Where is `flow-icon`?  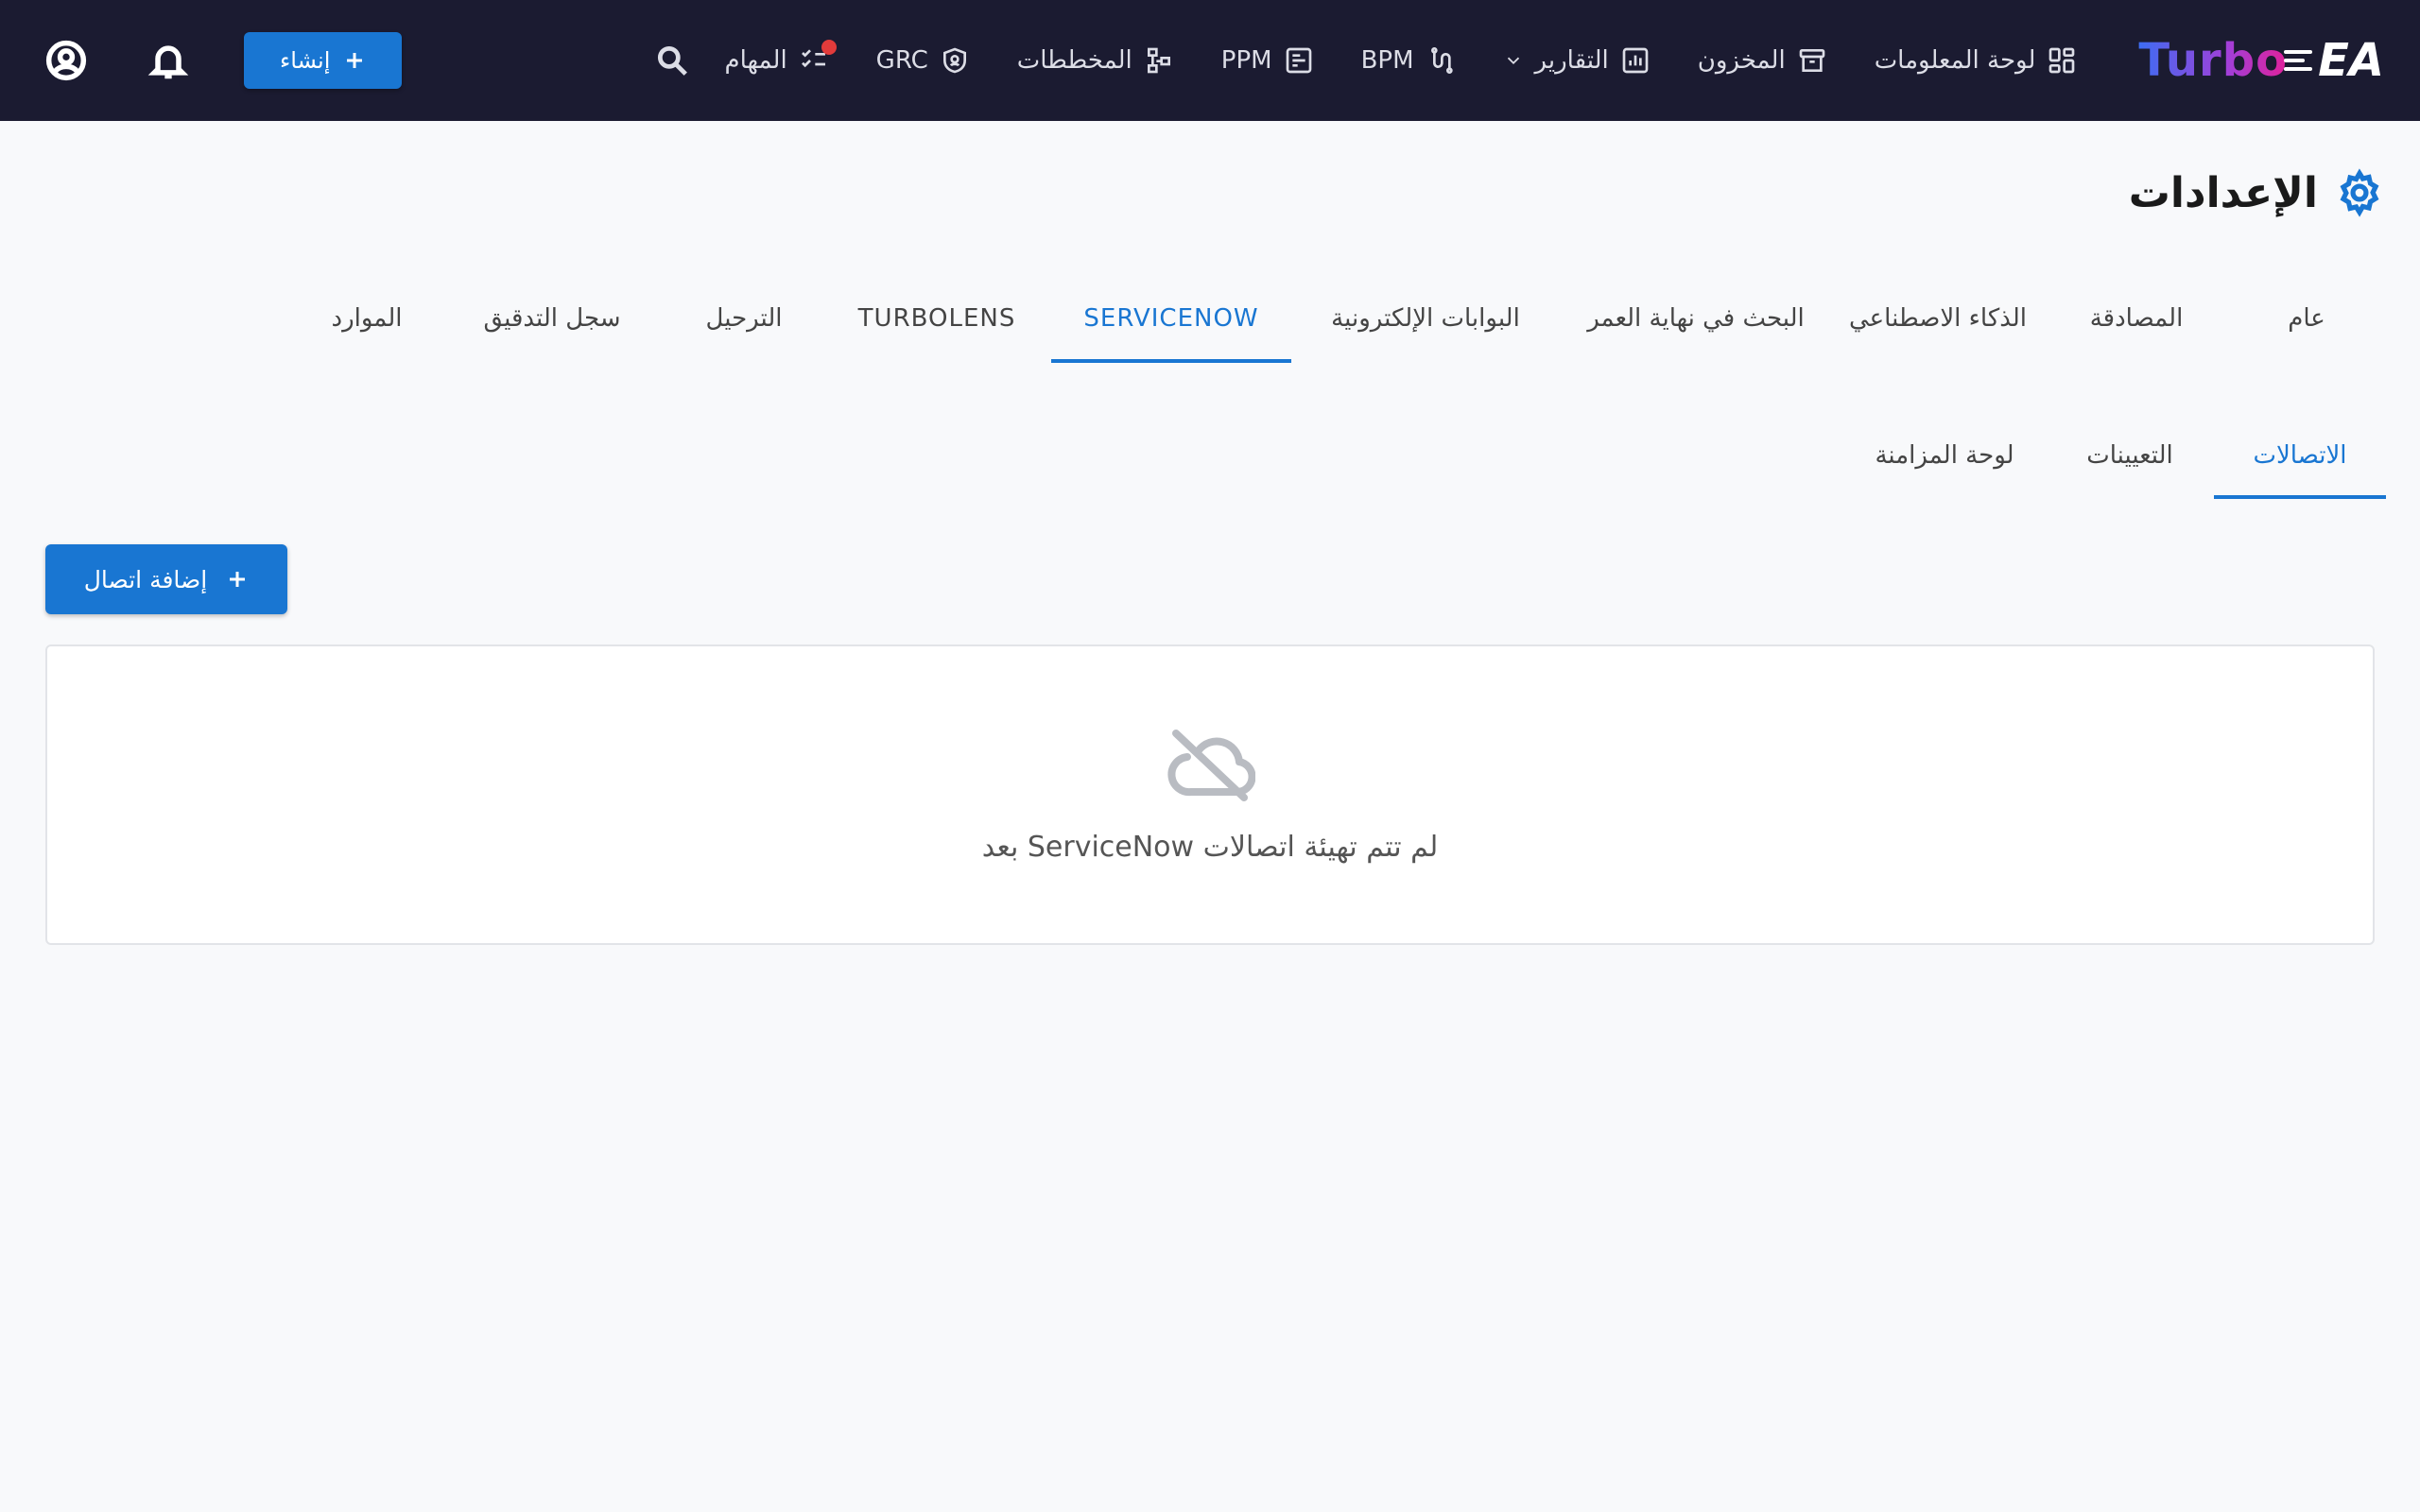 flow-icon is located at coordinates (1441, 60).